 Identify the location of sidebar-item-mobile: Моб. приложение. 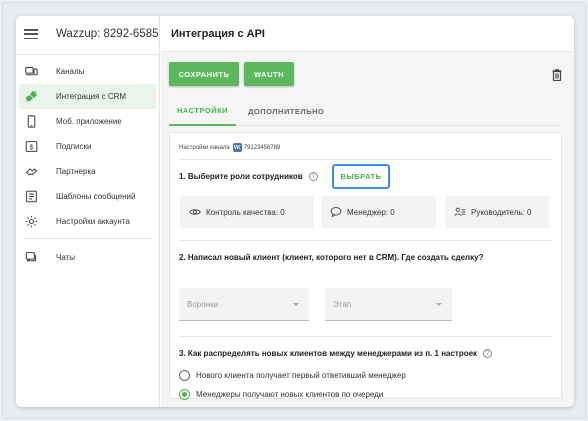
(87, 121).